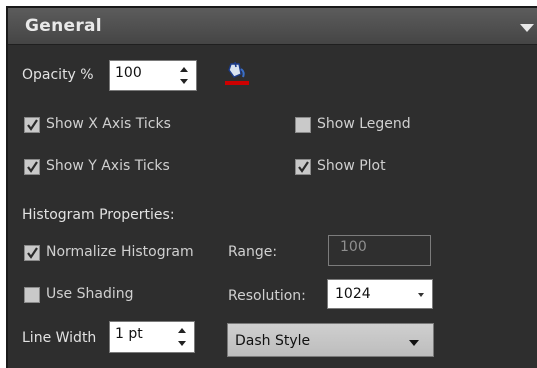 Image resolution: width=537 pixels, height=368 pixels. What do you see at coordinates (380, 294) in the screenshot?
I see `resolution-dropdown: 1024` at bounding box center [380, 294].